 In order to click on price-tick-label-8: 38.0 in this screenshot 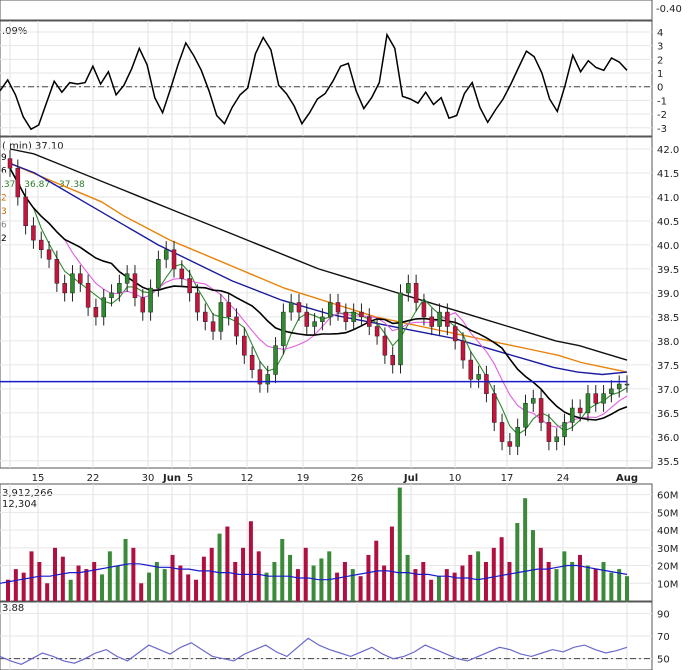, I will do `click(668, 342)`.